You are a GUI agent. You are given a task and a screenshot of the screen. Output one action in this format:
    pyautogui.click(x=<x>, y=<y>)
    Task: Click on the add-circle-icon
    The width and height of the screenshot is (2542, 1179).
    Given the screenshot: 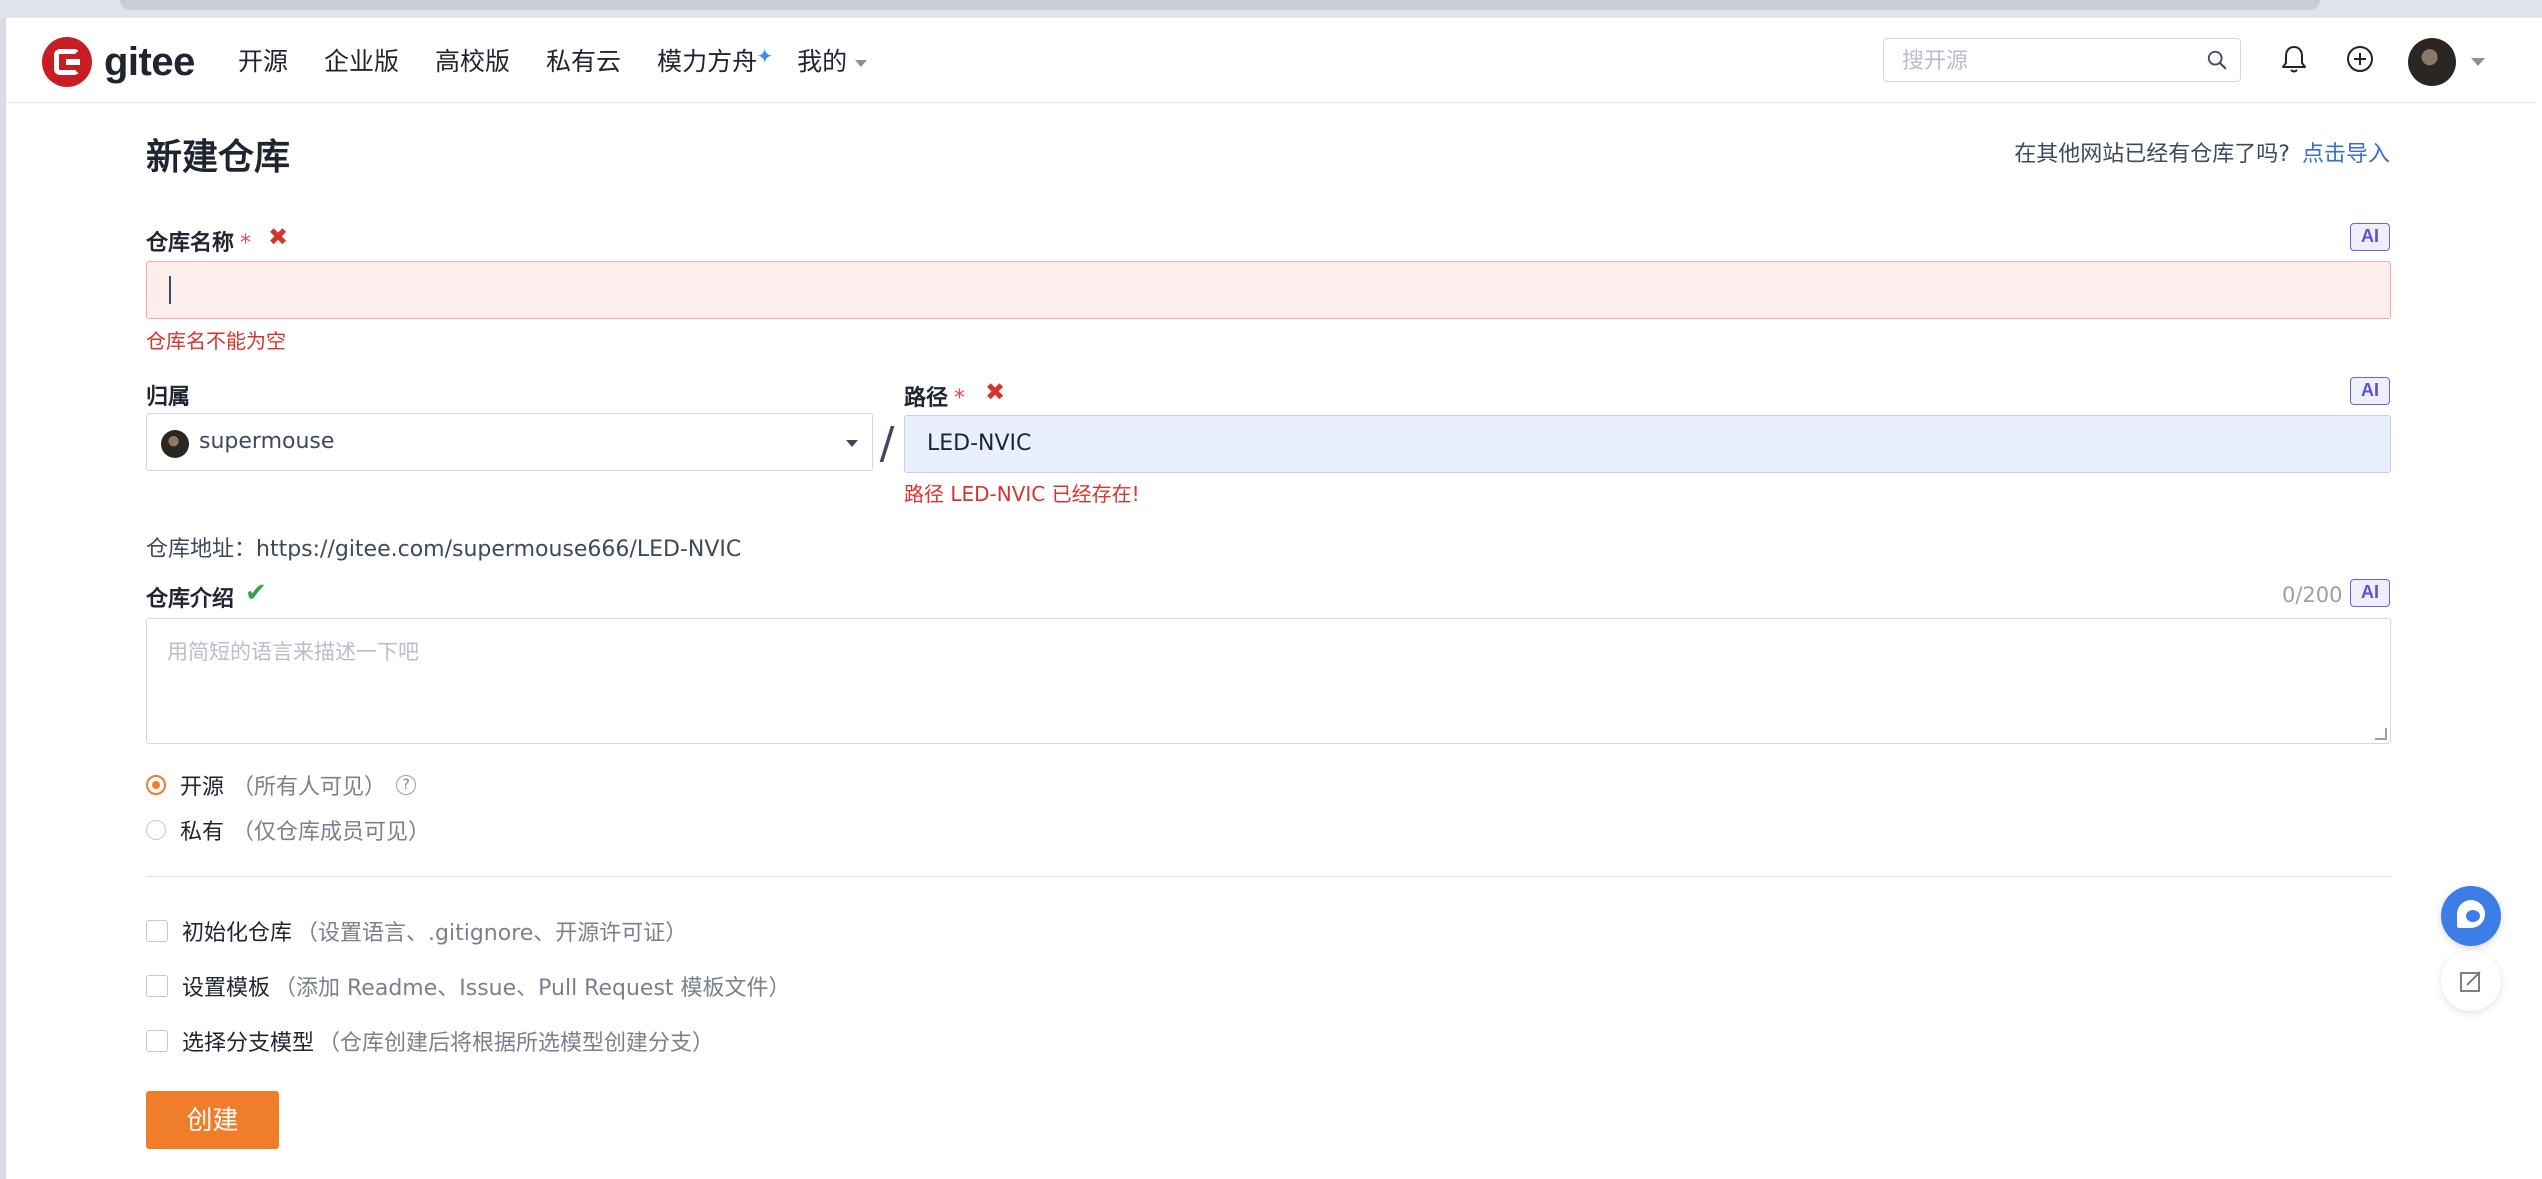 What is the action you would take?
    pyautogui.click(x=2360, y=59)
    